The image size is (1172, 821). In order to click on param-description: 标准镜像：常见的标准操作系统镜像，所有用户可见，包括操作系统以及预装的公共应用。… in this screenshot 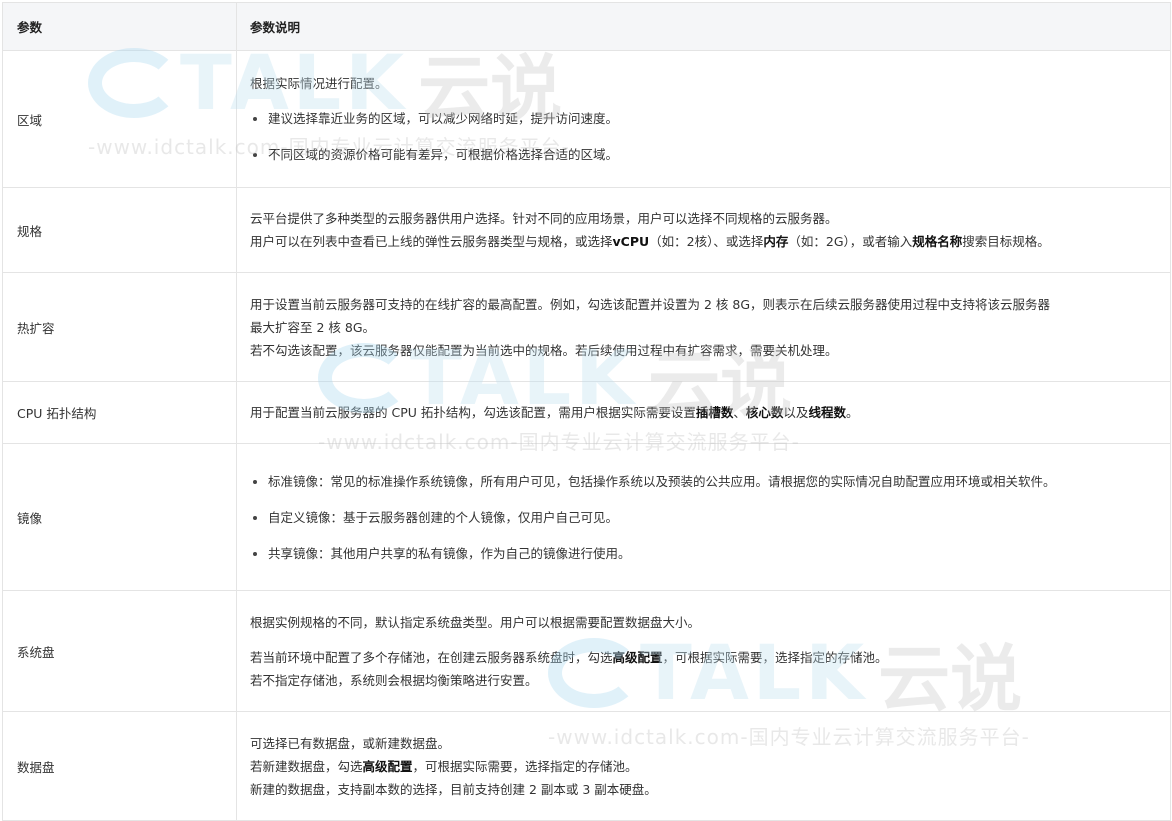, I will do `click(703, 517)`.